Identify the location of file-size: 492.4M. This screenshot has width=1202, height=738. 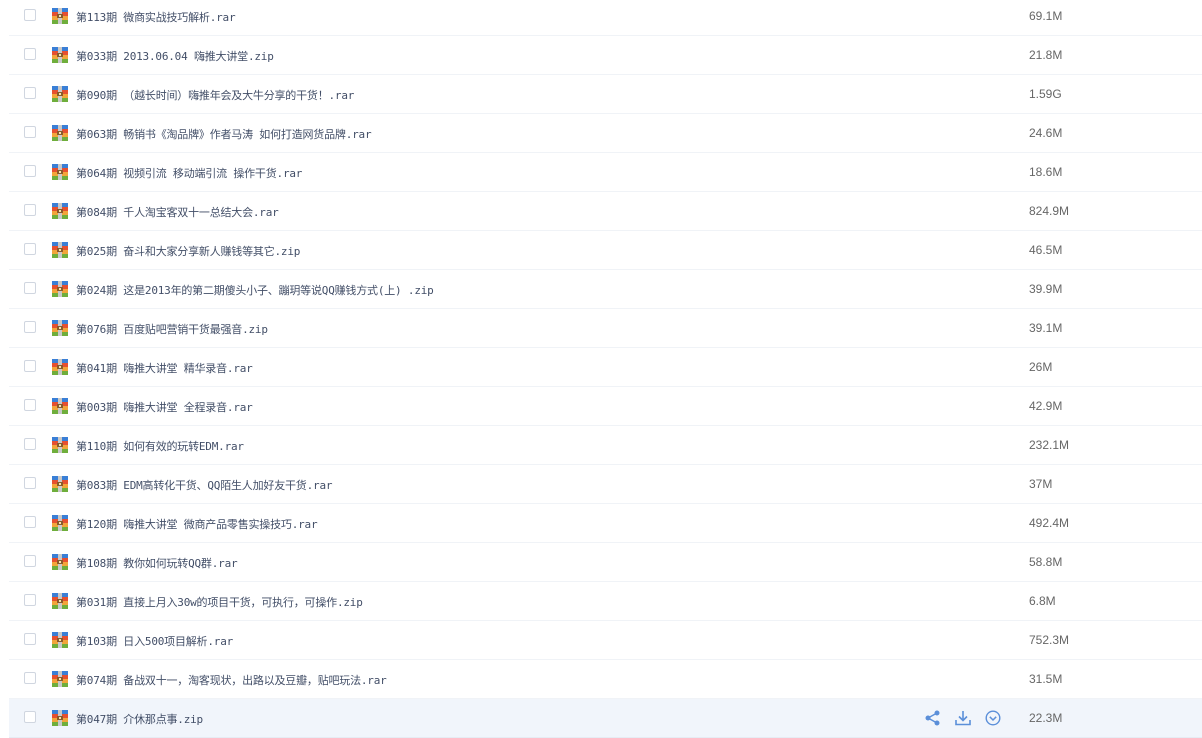
(1049, 523).